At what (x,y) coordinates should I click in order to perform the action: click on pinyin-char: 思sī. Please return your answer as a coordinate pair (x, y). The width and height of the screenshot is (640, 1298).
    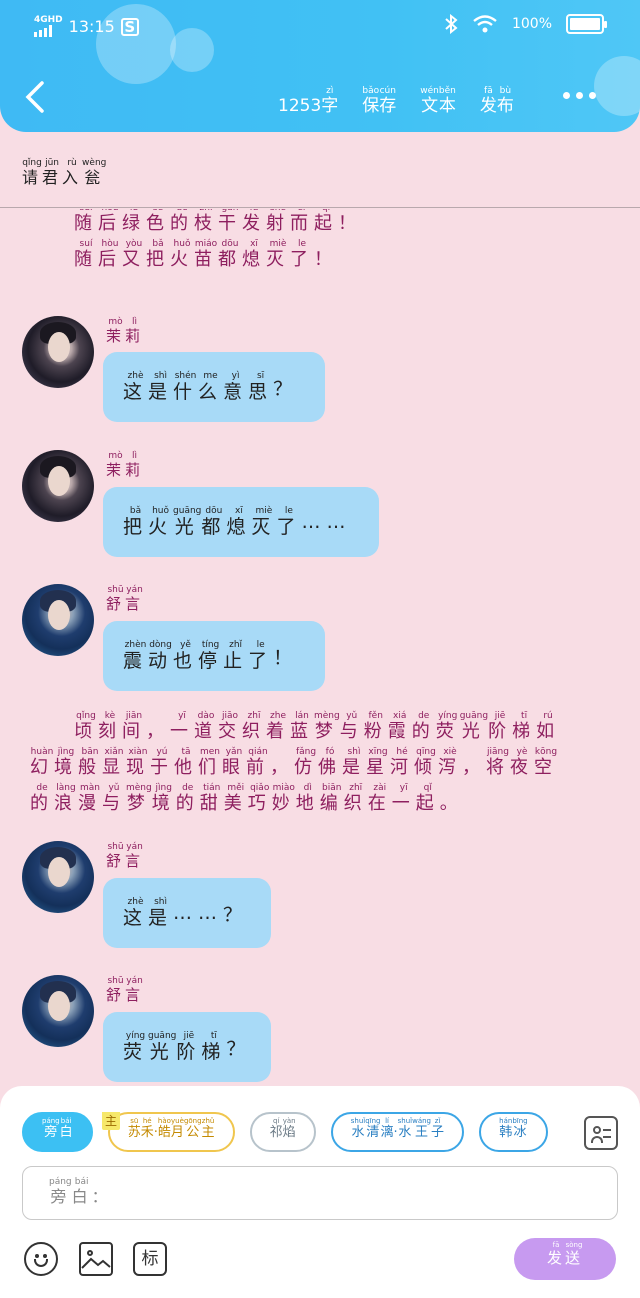
    Looking at the image, I should click on (261, 386).